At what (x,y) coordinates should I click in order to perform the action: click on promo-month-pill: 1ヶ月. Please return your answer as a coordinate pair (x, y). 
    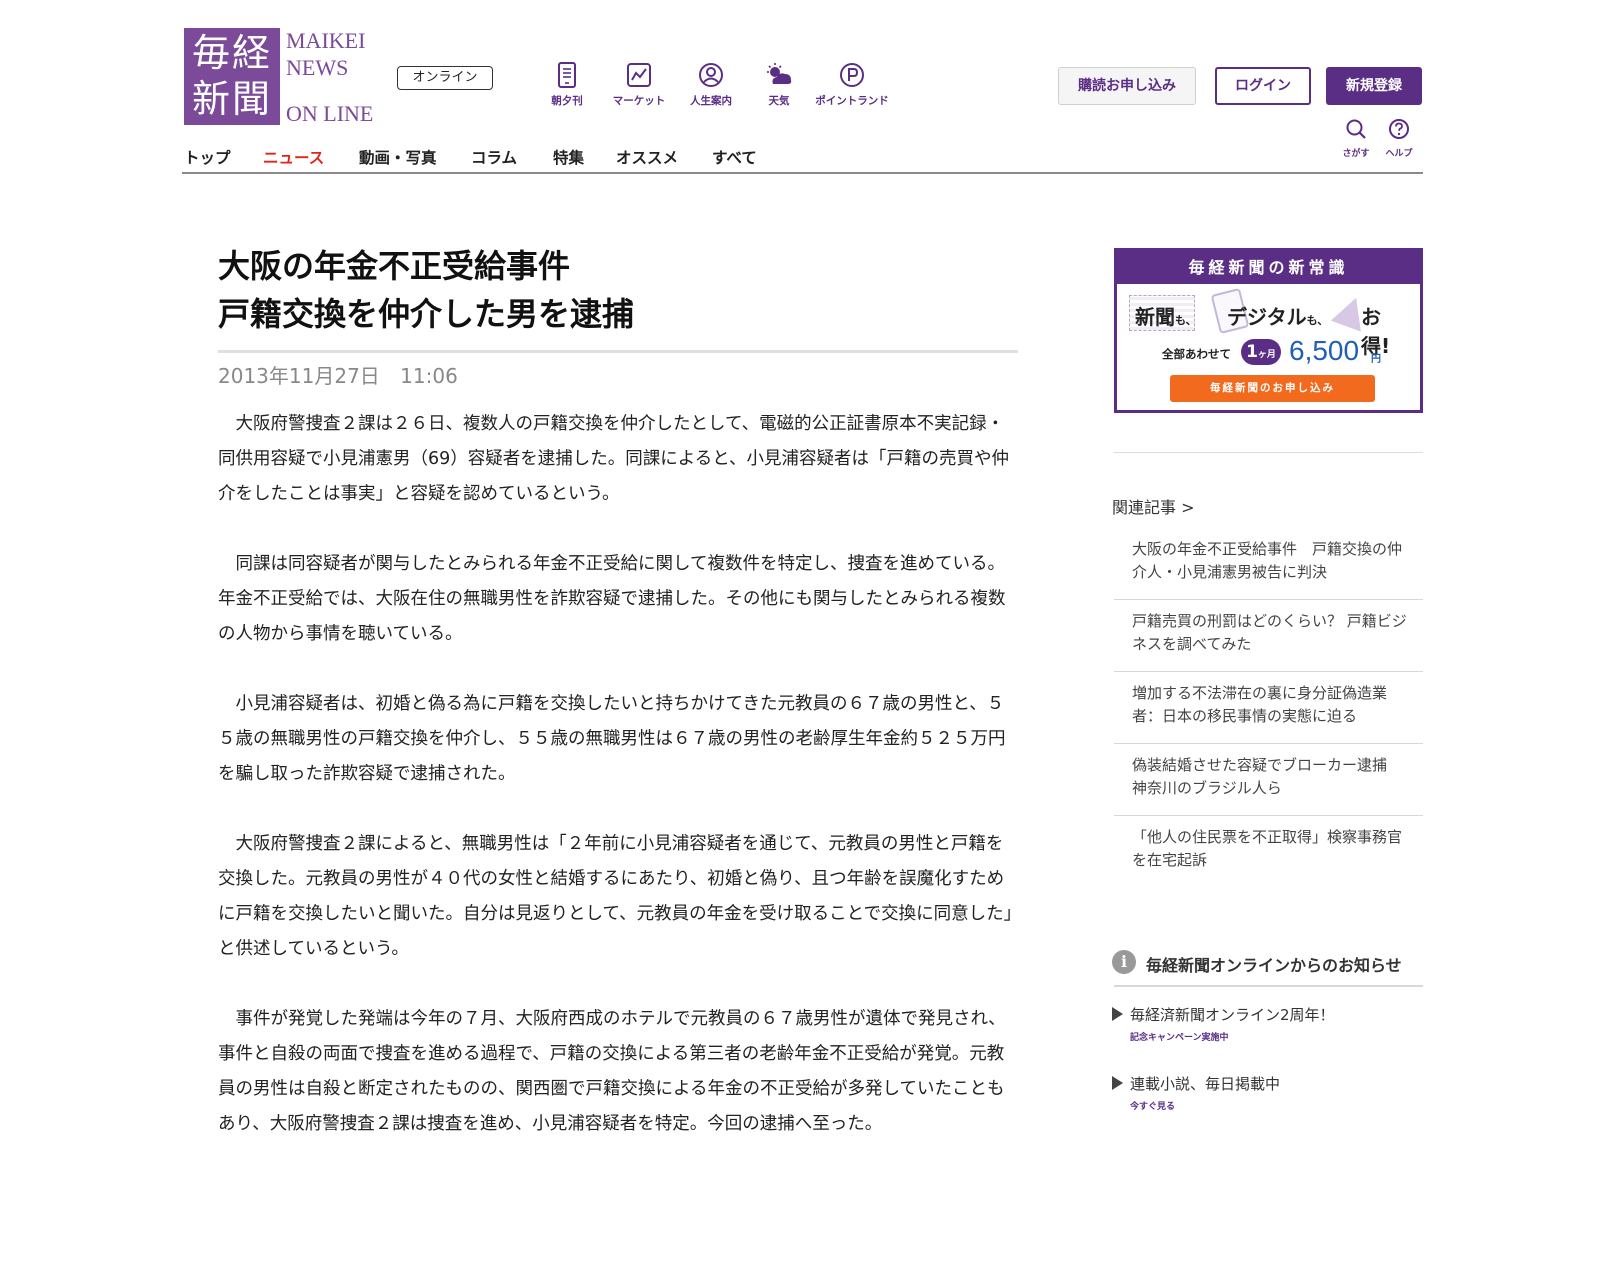
    Looking at the image, I should click on (1261, 352).